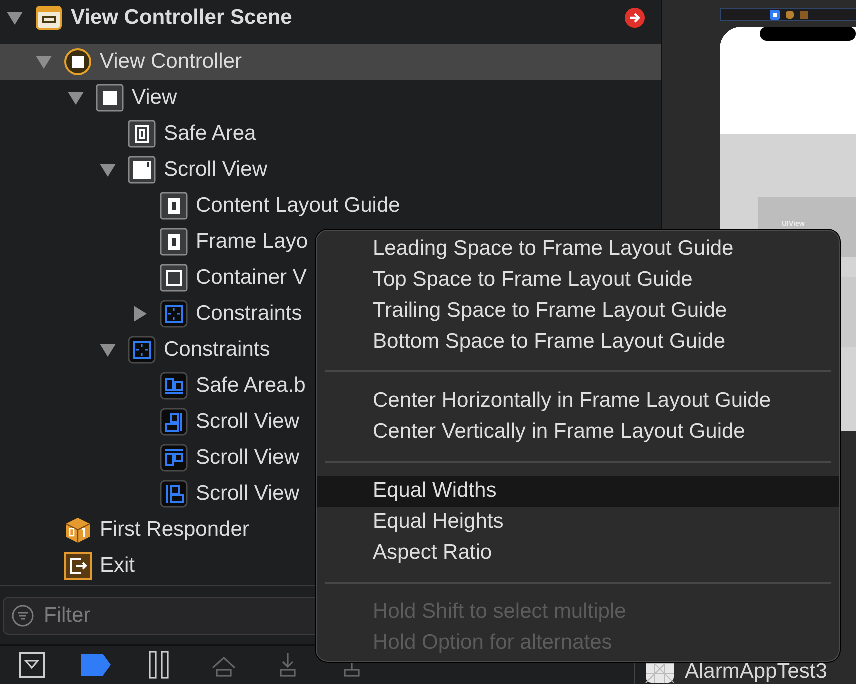  Describe the element at coordinates (210, 134) in the screenshot. I see `outline-label: Safe Area` at that location.